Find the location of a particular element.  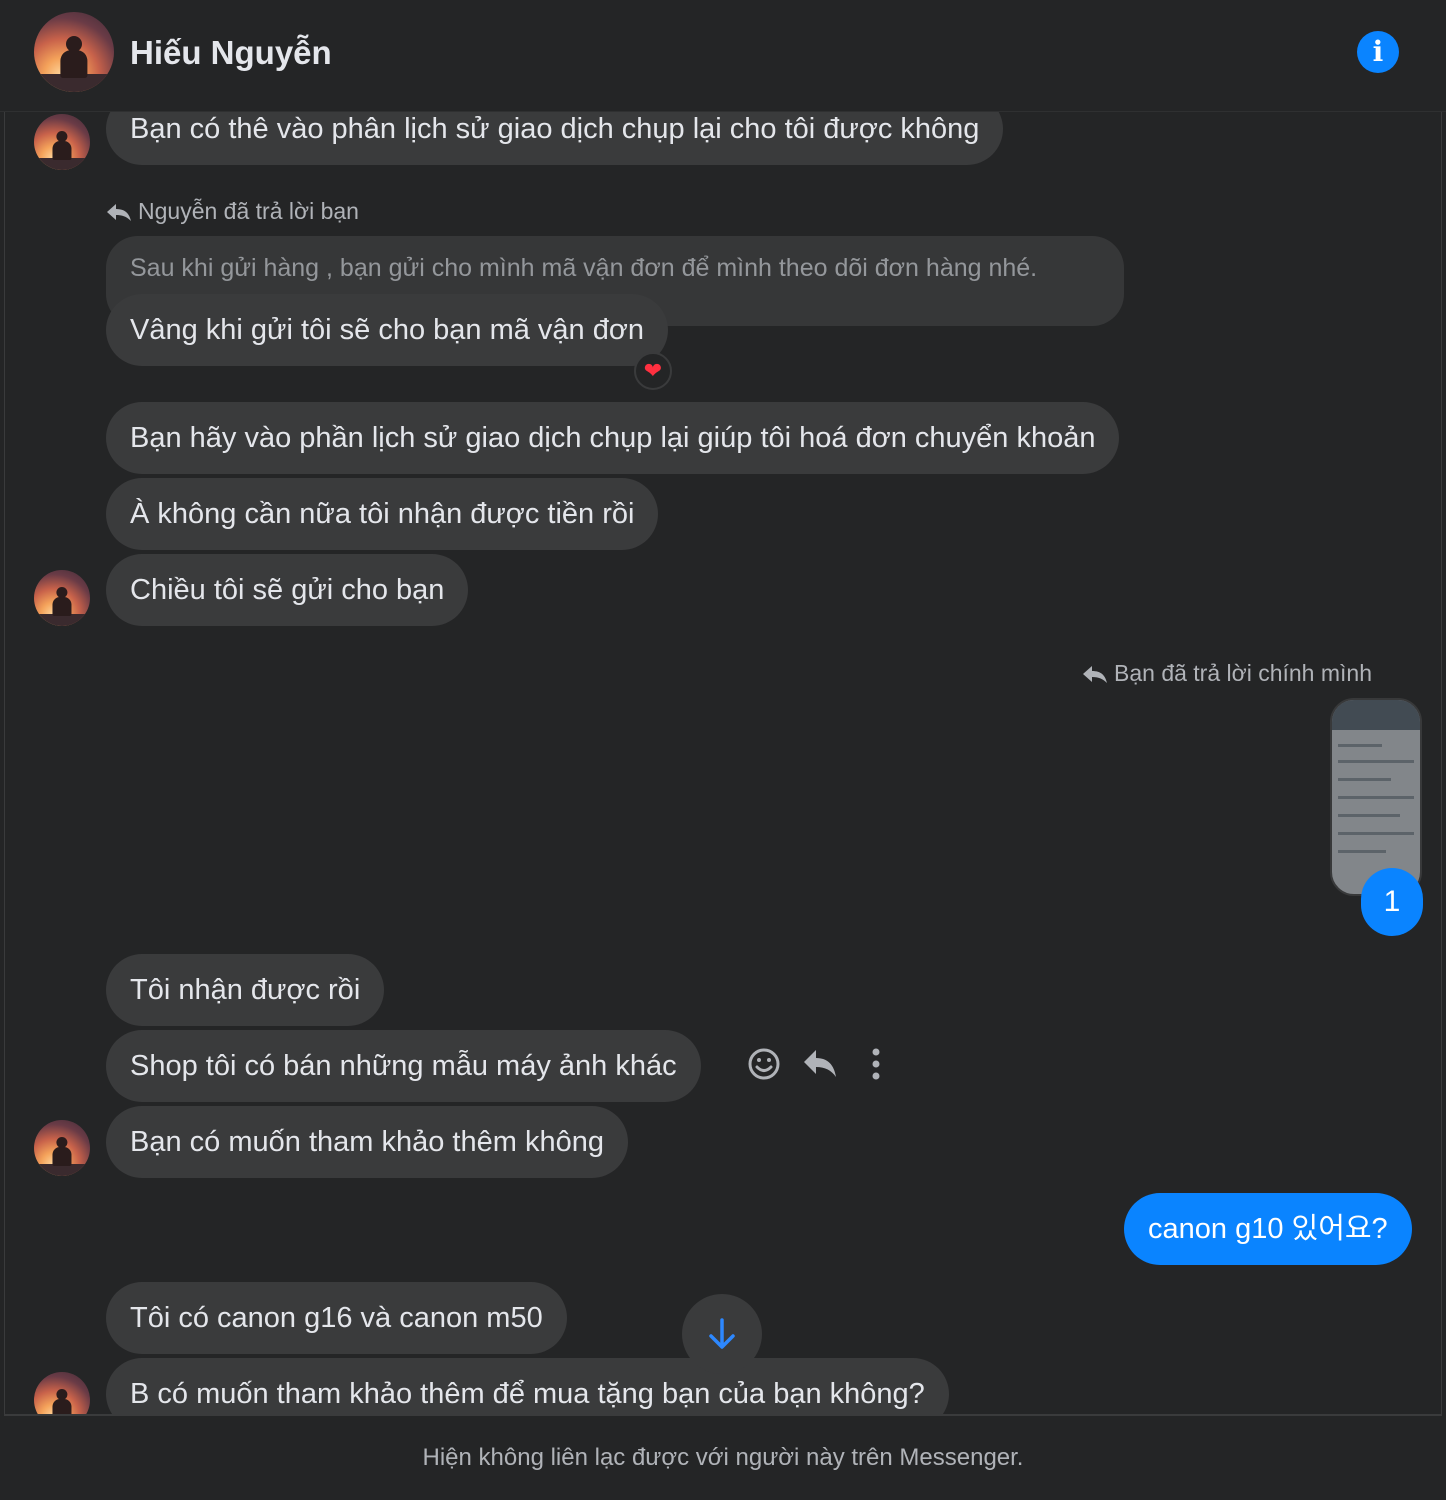

message-bubble: Tôi nhận được rồi is located at coordinates (245, 990).